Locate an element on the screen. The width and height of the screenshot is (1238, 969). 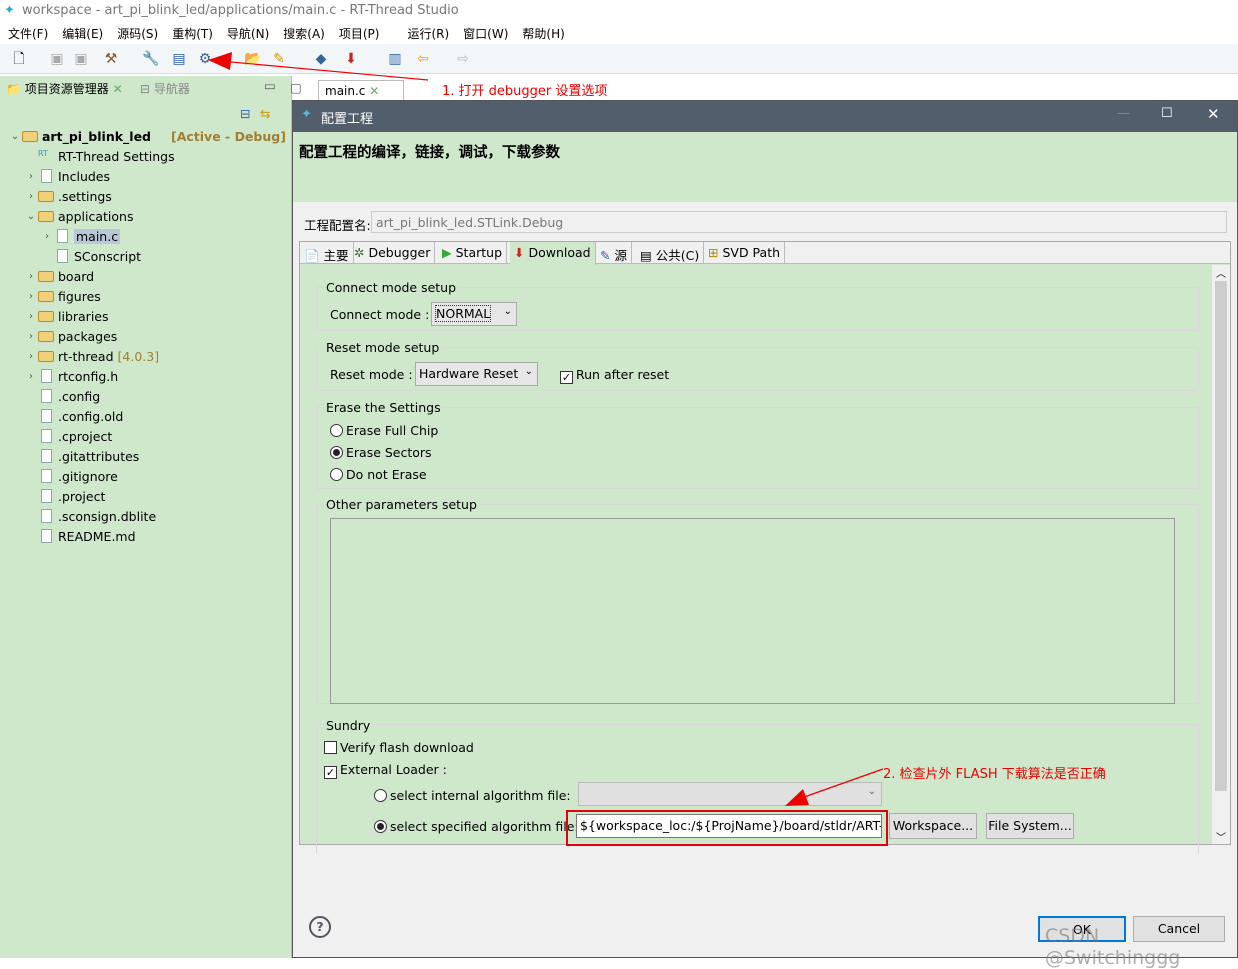
tab-download: ⬇ Download is located at coordinates (553, 253).